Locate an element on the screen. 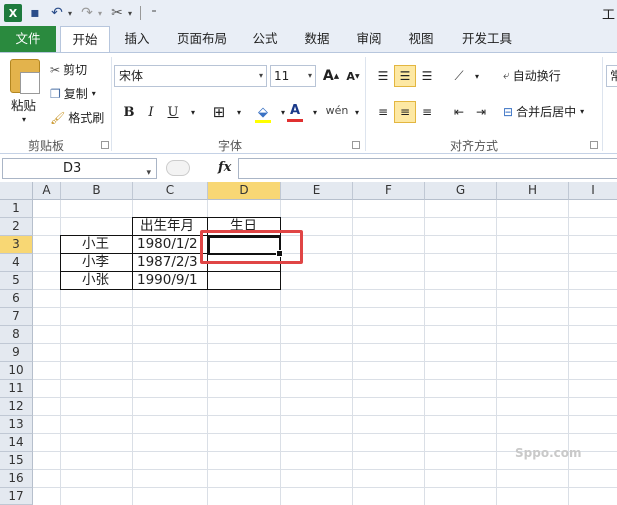 Image resolution: width=617 pixels, height=505 pixels. tools-icon: ✂ is located at coordinates (117, 13).